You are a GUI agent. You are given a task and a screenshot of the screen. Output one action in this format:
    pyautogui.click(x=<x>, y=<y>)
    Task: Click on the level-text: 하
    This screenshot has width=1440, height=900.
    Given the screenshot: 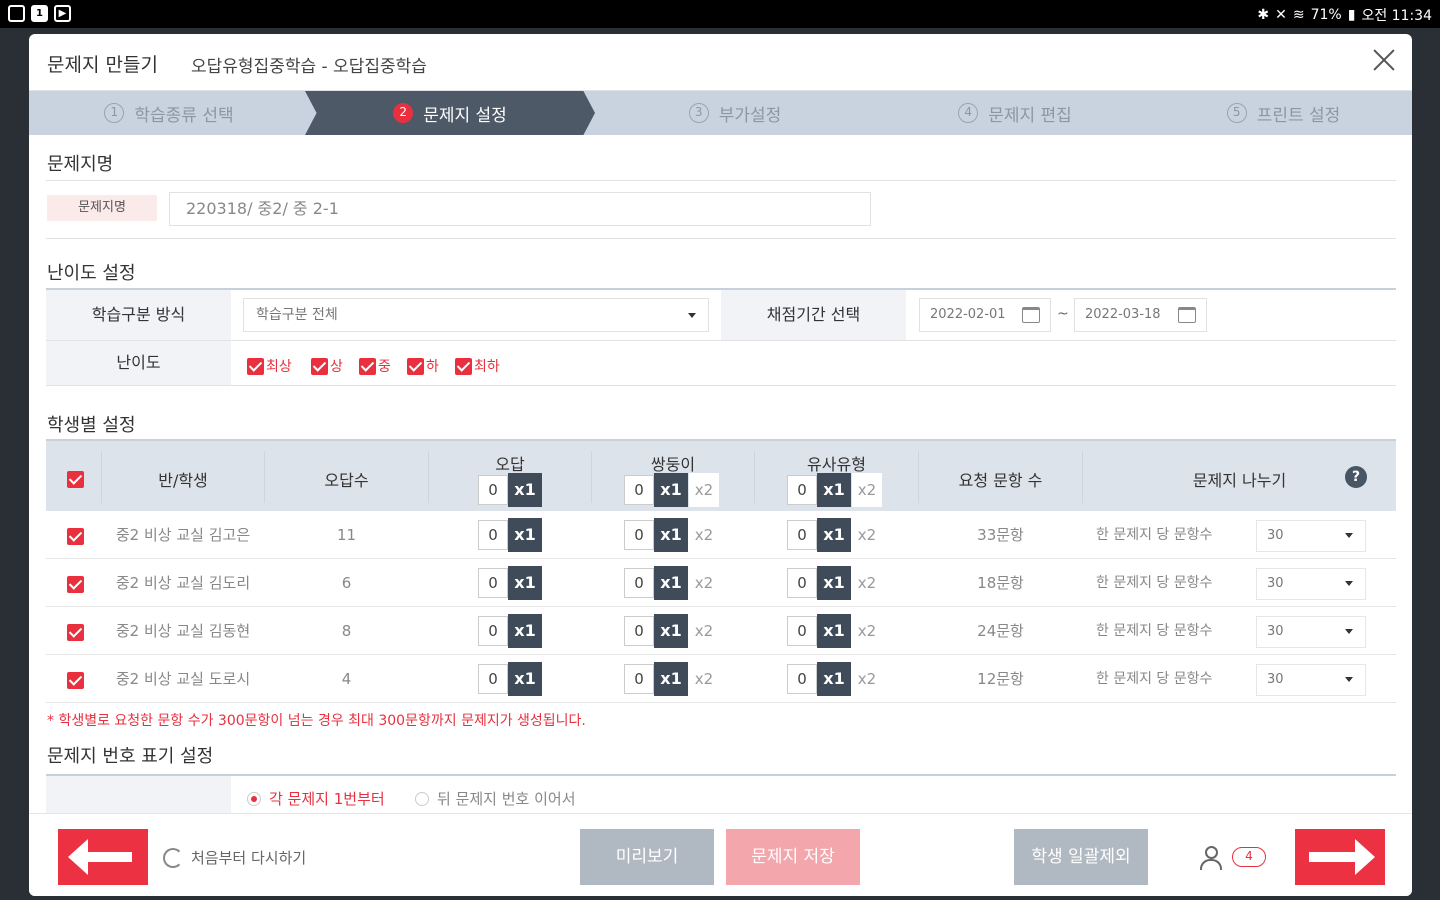 What is the action you would take?
    pyautogui.click(x=432, y=367)
    